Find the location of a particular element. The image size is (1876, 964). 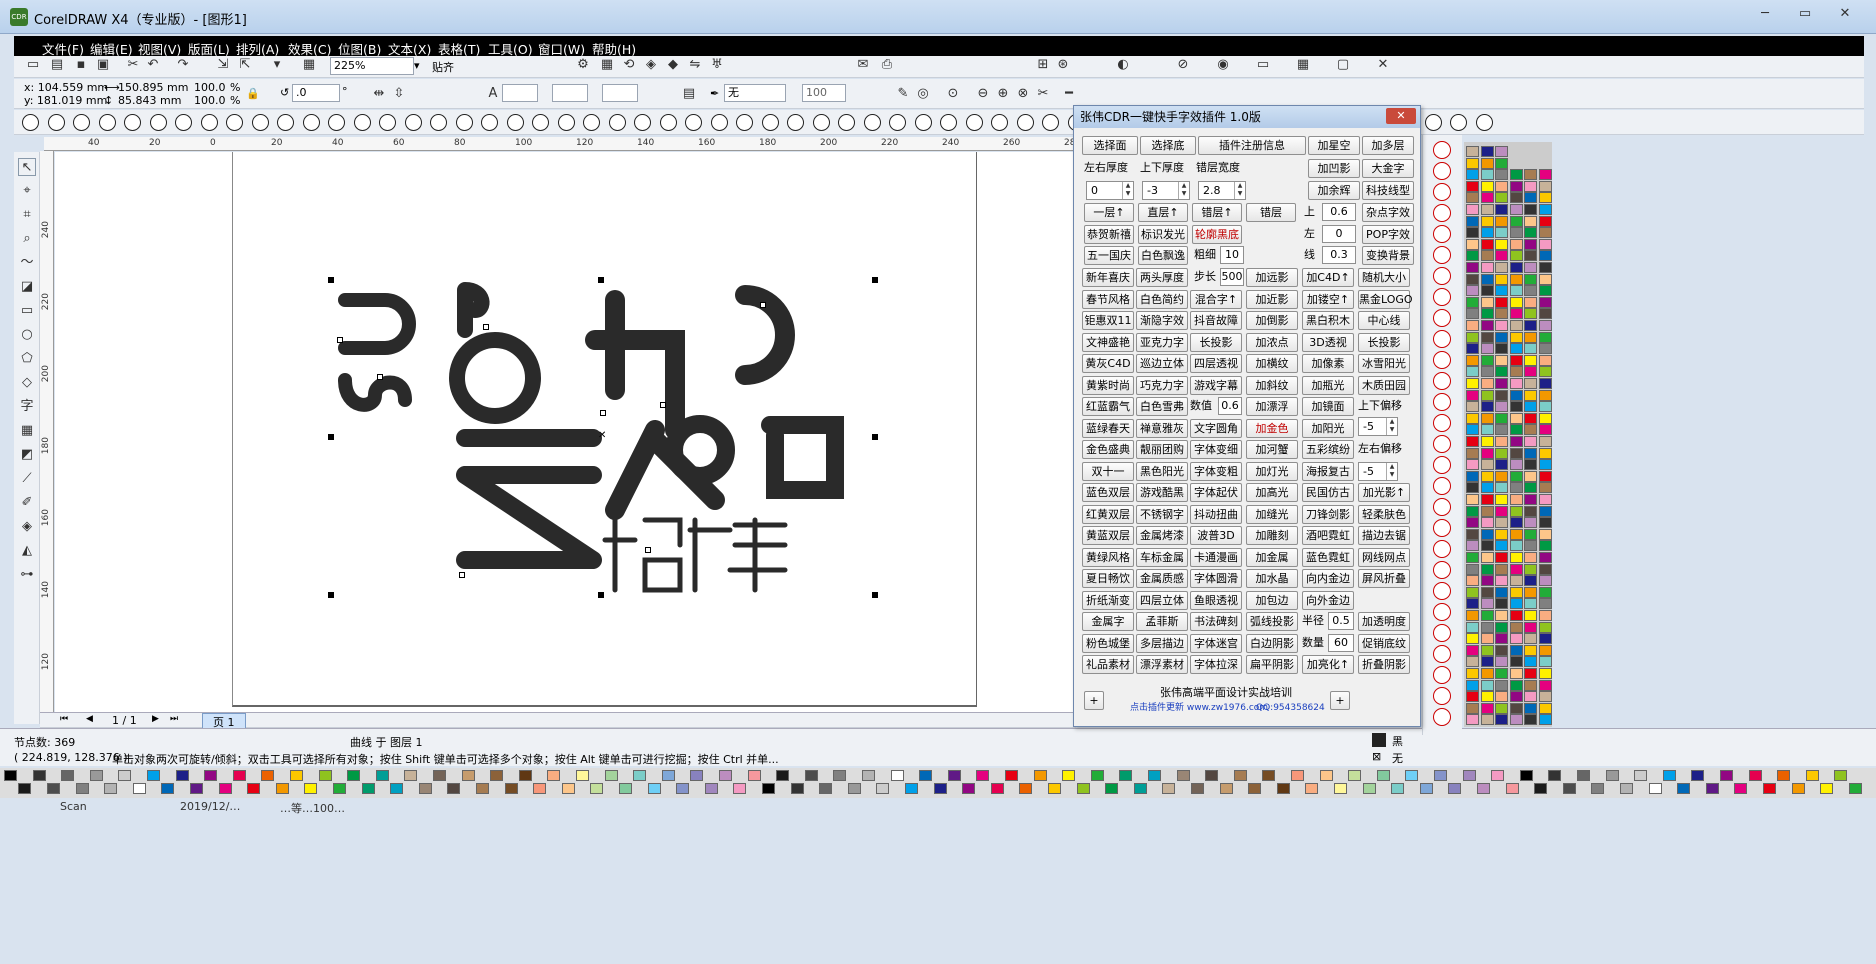

plugin-close-button: ✕ is located at coordinates (1401, 116).